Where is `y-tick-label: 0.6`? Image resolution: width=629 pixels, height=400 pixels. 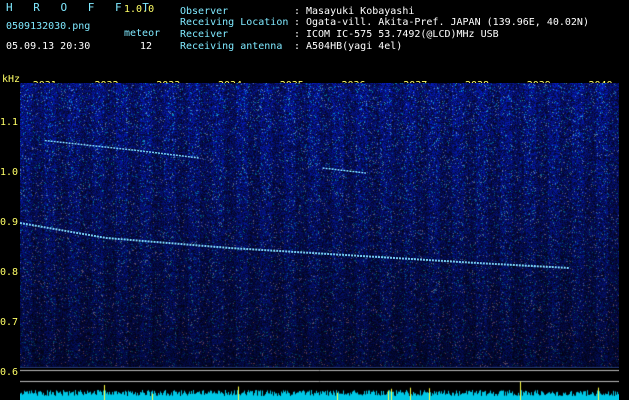
y-tick-label: 0.6 is located at coordinates (9, 372).